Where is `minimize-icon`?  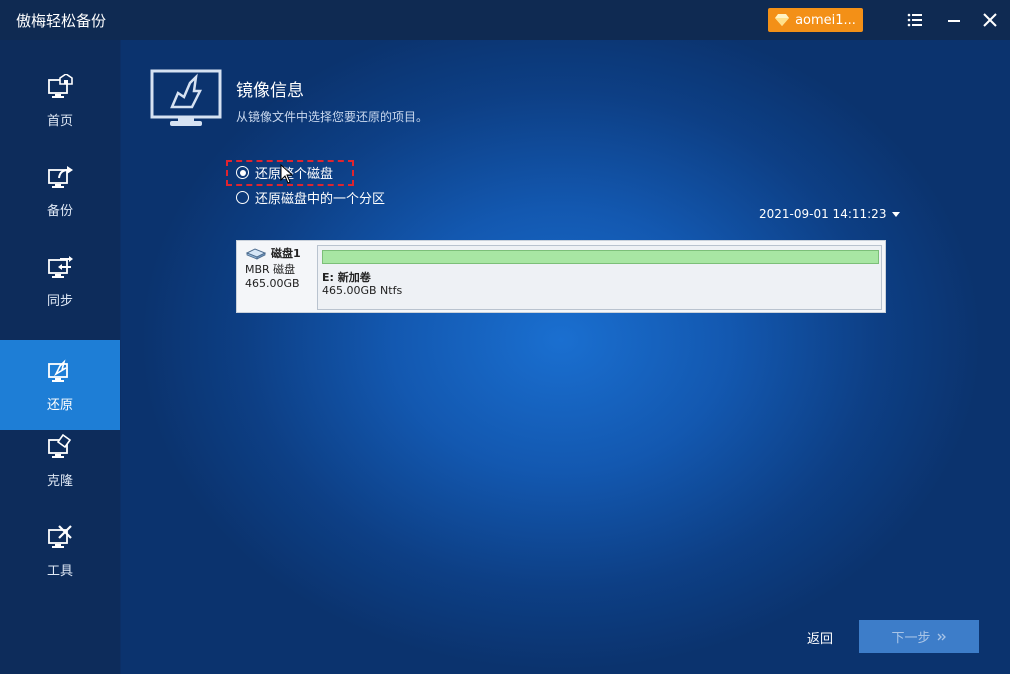 minimize-icon is located at coordinates (954, 20).